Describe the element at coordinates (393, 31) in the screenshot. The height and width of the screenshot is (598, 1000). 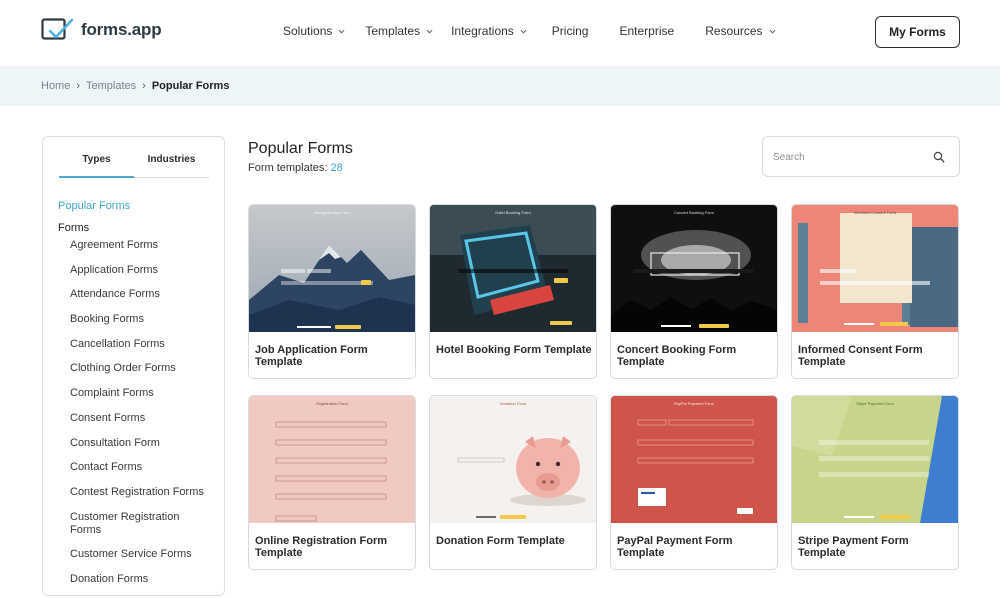
I see `nav-label: Templates` at that location.